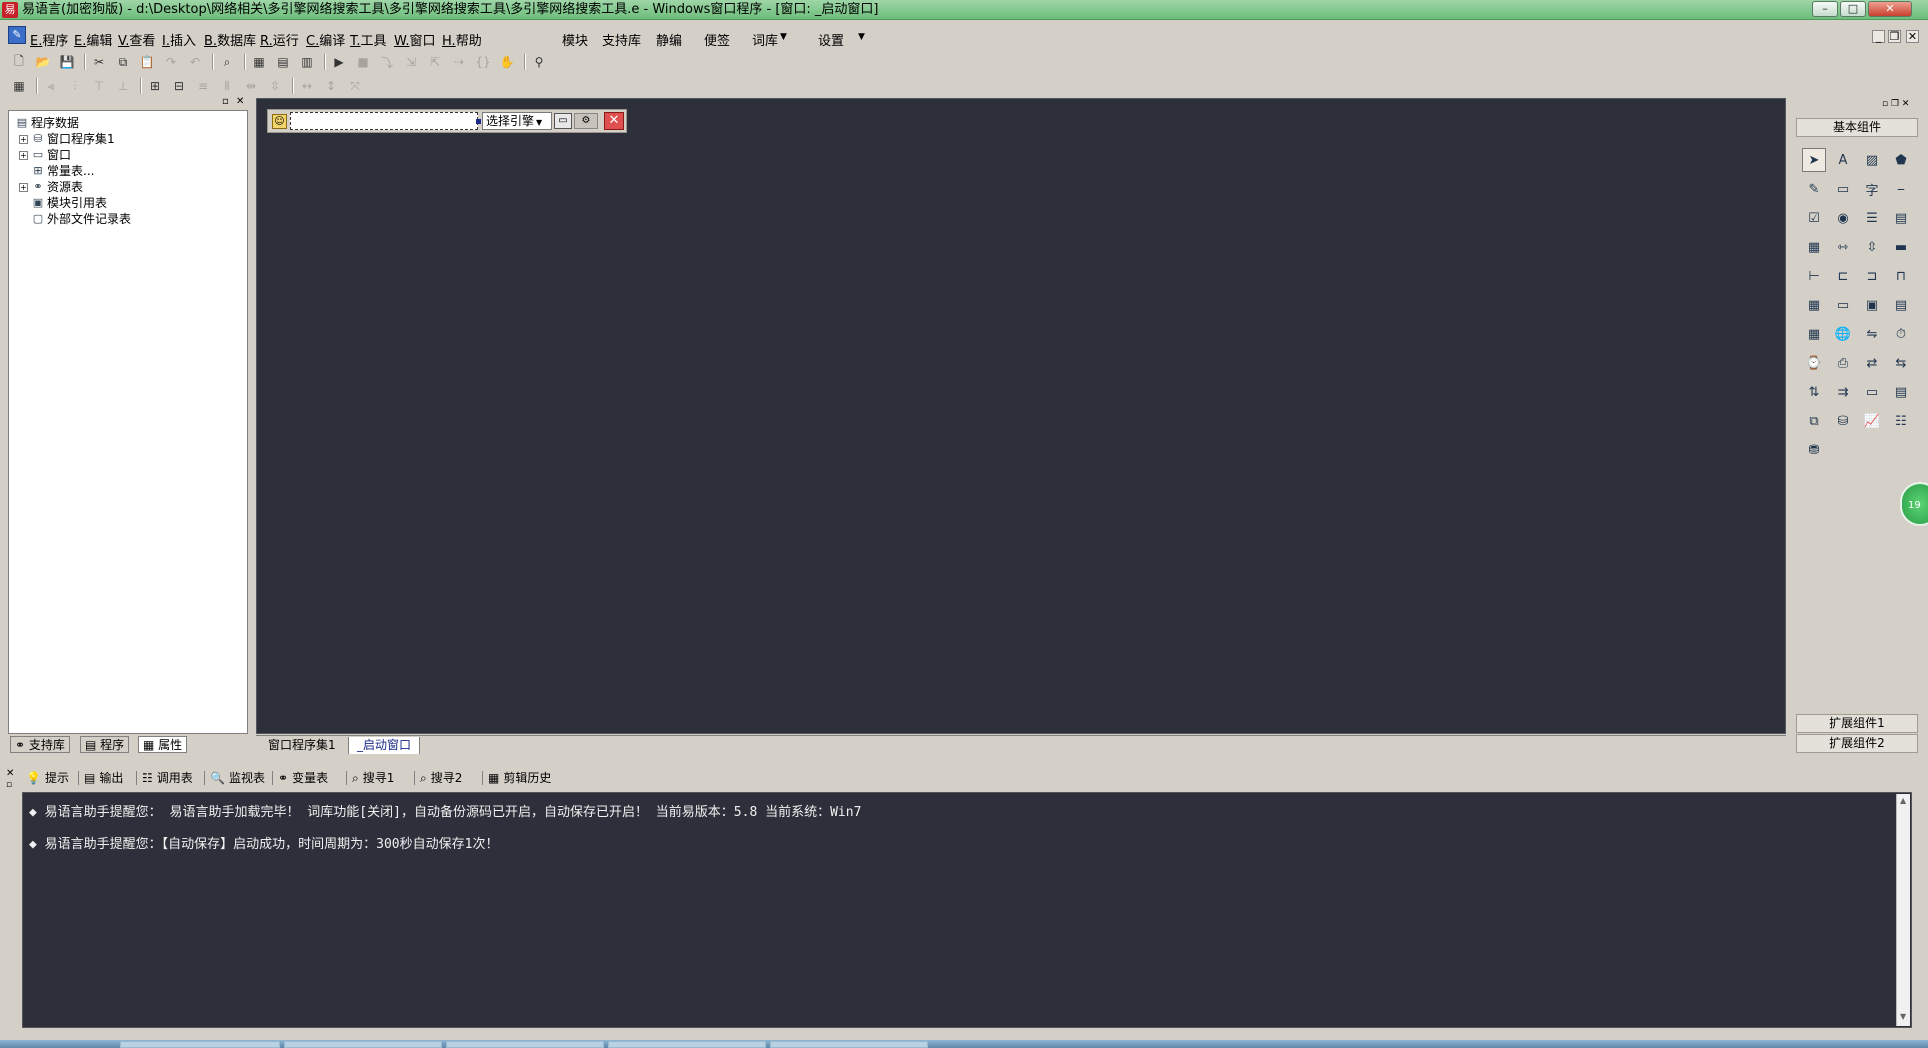 This screenshot has height=1048, width=1928. Describe the element at coordinates (1843, 334) in the screenshot. I see `globe-icon: 🌐` at that location.